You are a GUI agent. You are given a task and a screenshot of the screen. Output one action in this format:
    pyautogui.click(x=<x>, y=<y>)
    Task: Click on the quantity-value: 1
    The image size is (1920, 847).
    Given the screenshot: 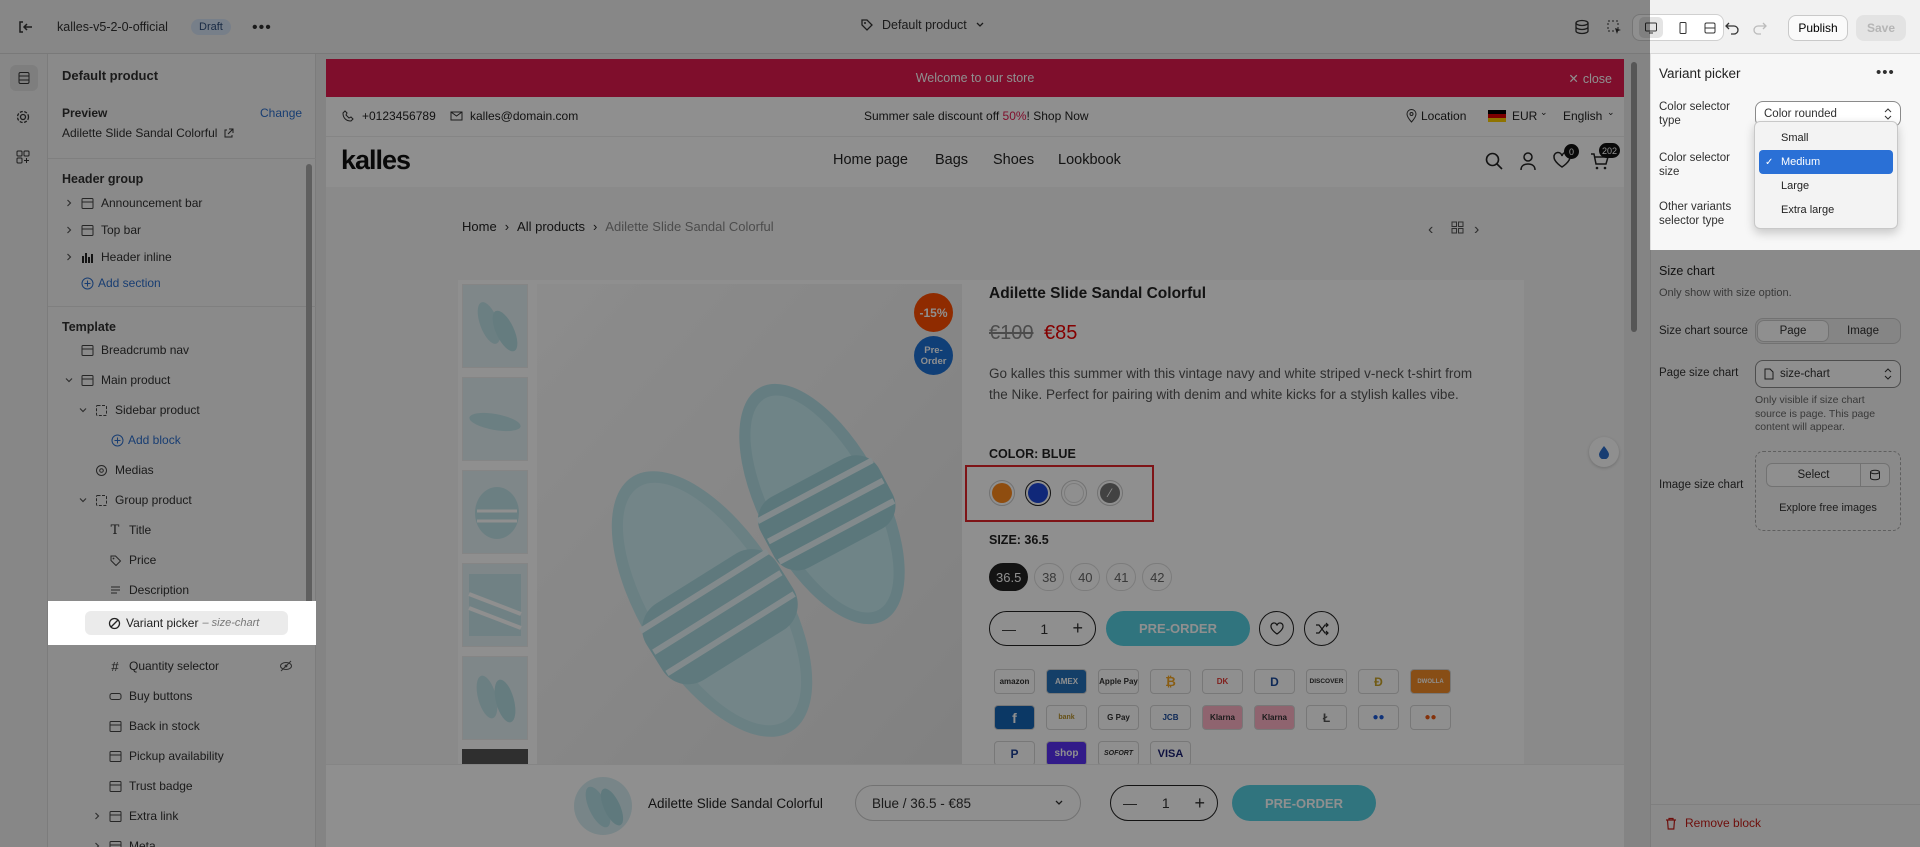 What is the action you would take?
    pyautogui.click(x=1044, y=629)
    